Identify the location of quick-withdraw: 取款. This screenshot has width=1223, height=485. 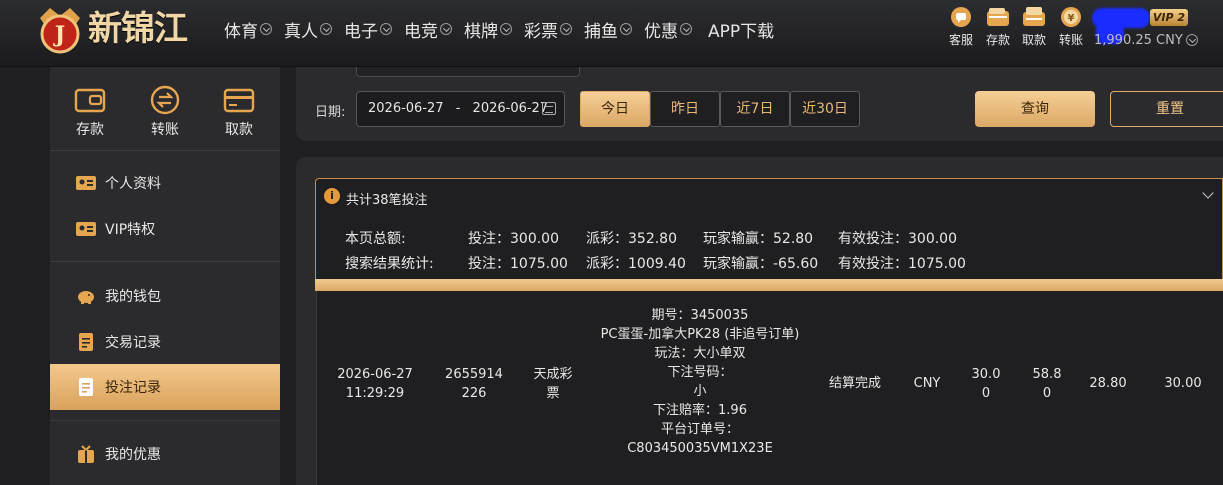
(1034, 27).